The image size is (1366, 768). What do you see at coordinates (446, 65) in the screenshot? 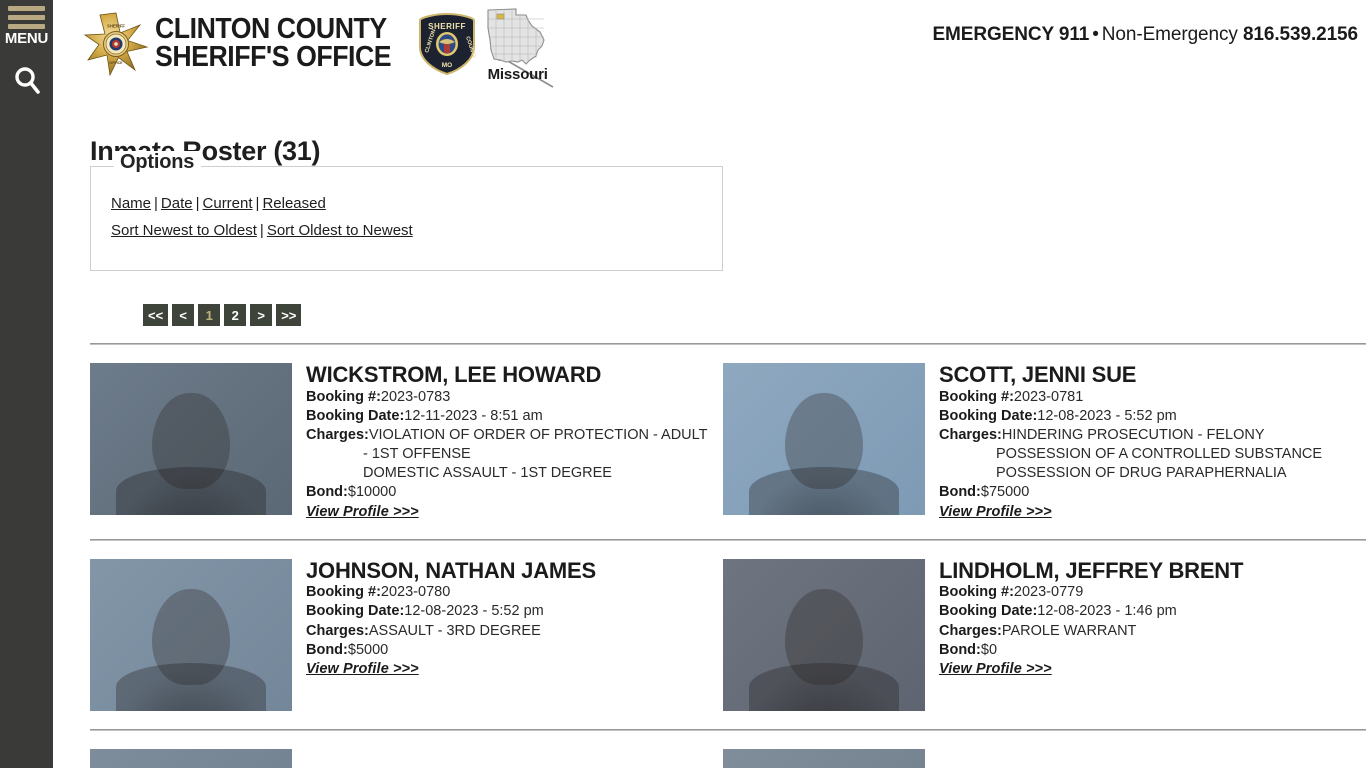
I see `svg-text: MO` at bounding box center [446, 65].